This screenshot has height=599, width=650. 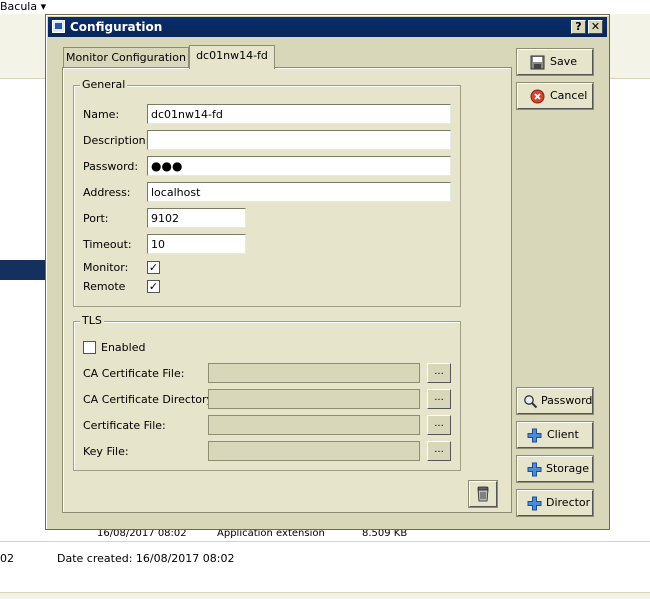 I want to click on tls-legend: TLS, so click(x=92, y=320).